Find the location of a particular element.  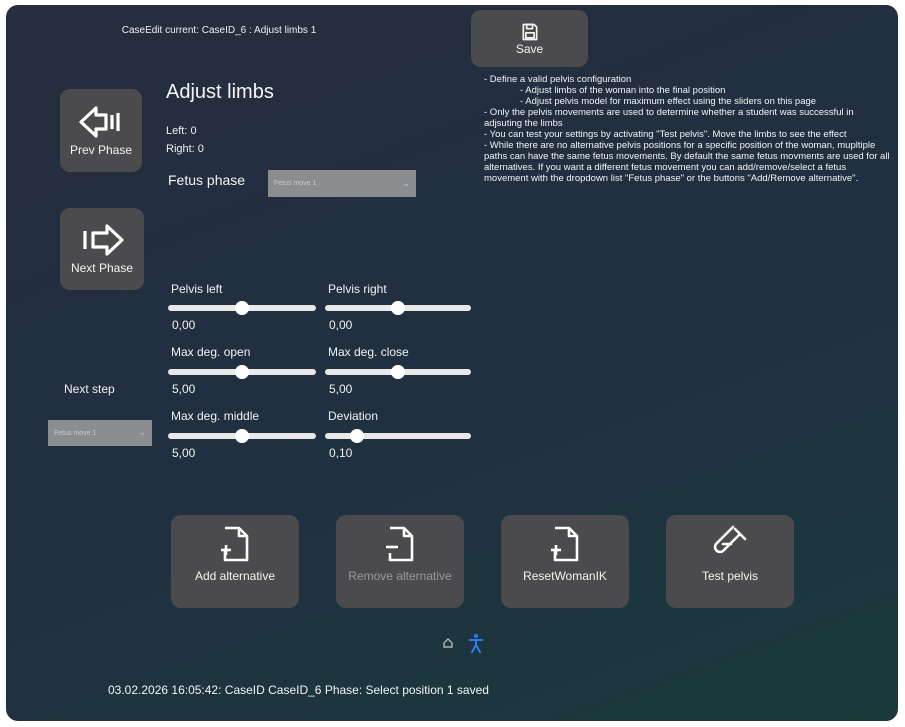

save-button: Save is located at coordinates (529, 38).